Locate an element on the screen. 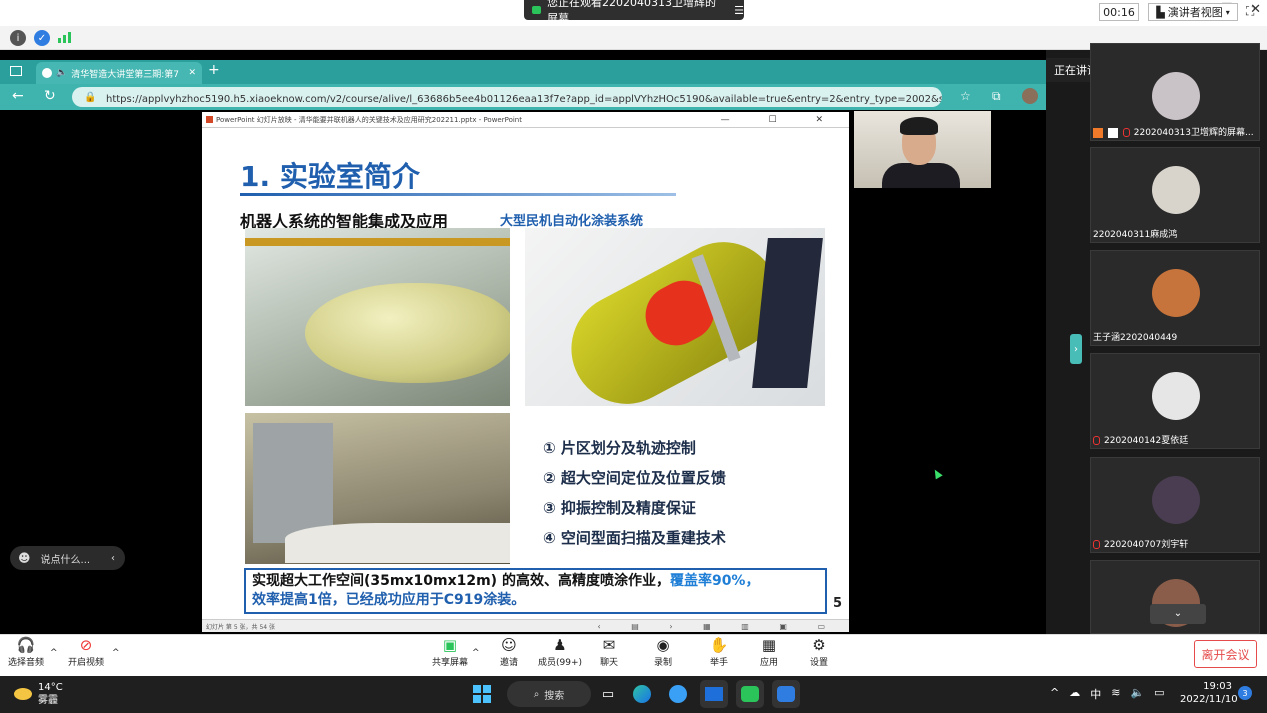 Image resolution: width=1267 pixels, height=713 pixels. audio-menu-chevron-icon: ^ is located at coordinates (54, 653).